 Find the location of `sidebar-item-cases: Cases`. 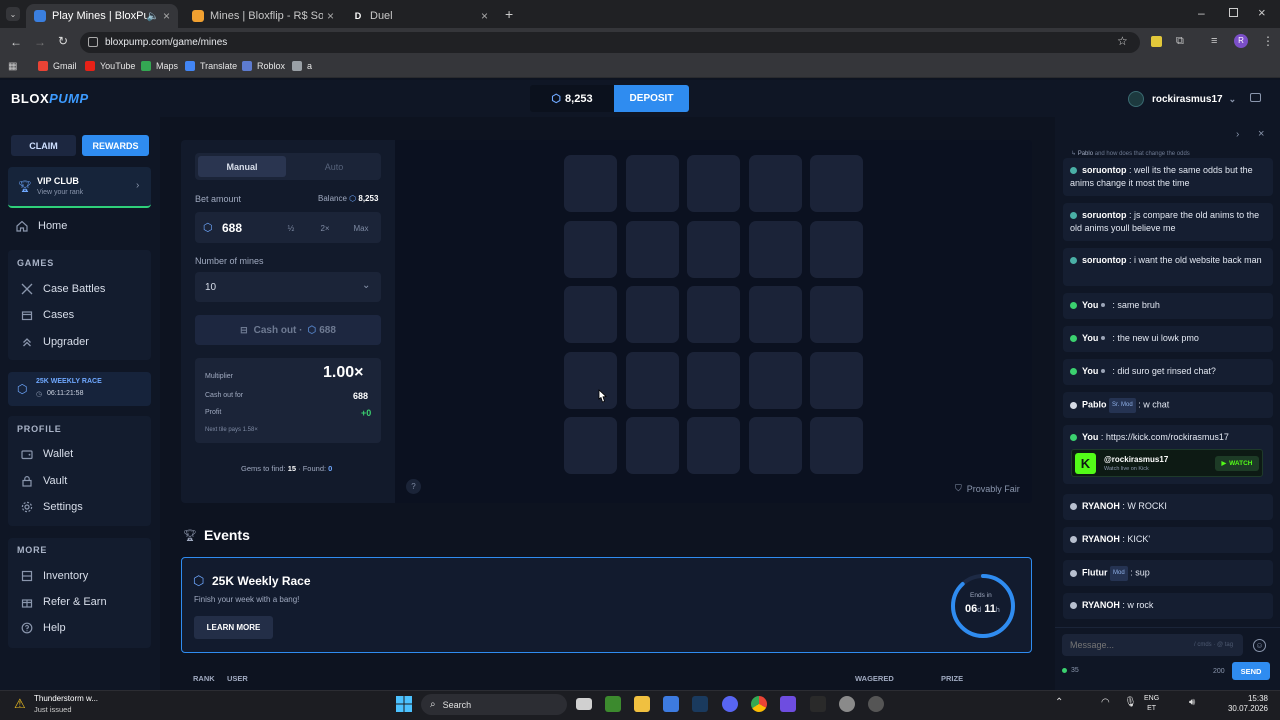

sidebar-item-cases: Cases is located at coordinates (47, 315).